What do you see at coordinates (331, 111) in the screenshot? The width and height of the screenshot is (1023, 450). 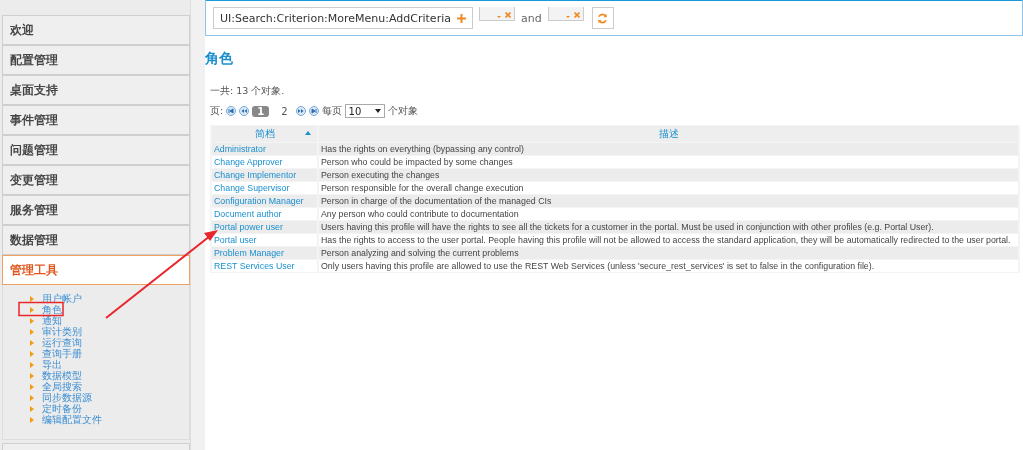 I see `per-page-label: 每页` at bounding box center [331, 111].